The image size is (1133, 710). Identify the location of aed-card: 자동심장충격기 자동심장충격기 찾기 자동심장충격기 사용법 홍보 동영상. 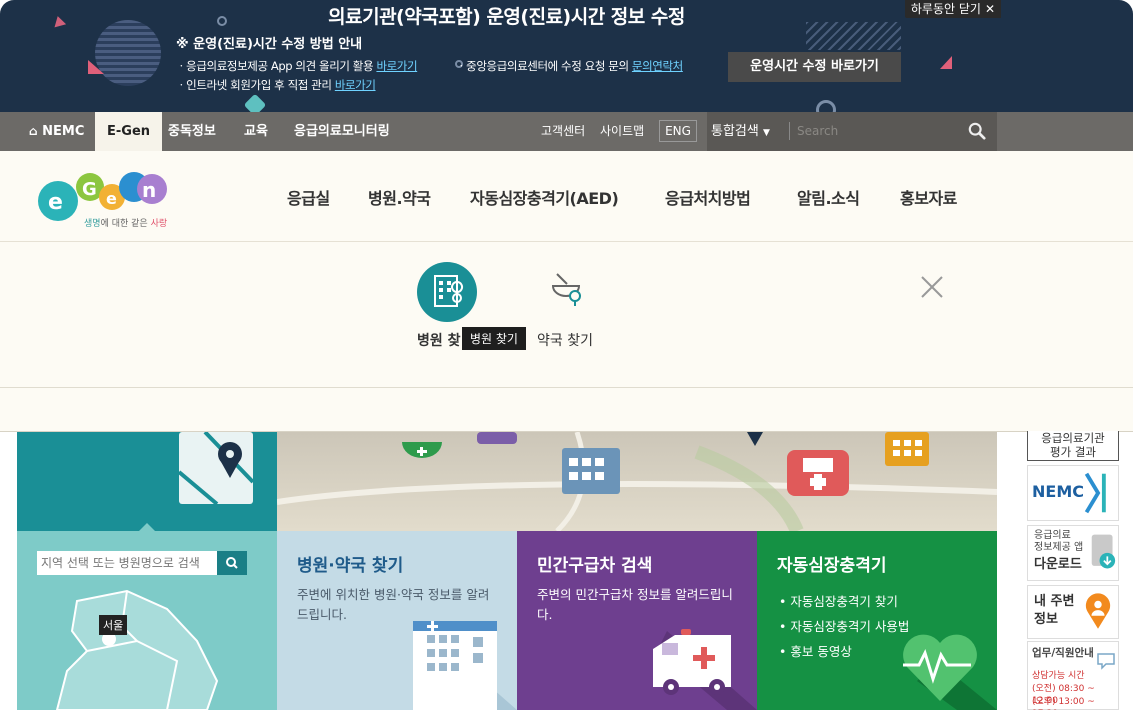
(877, 620).